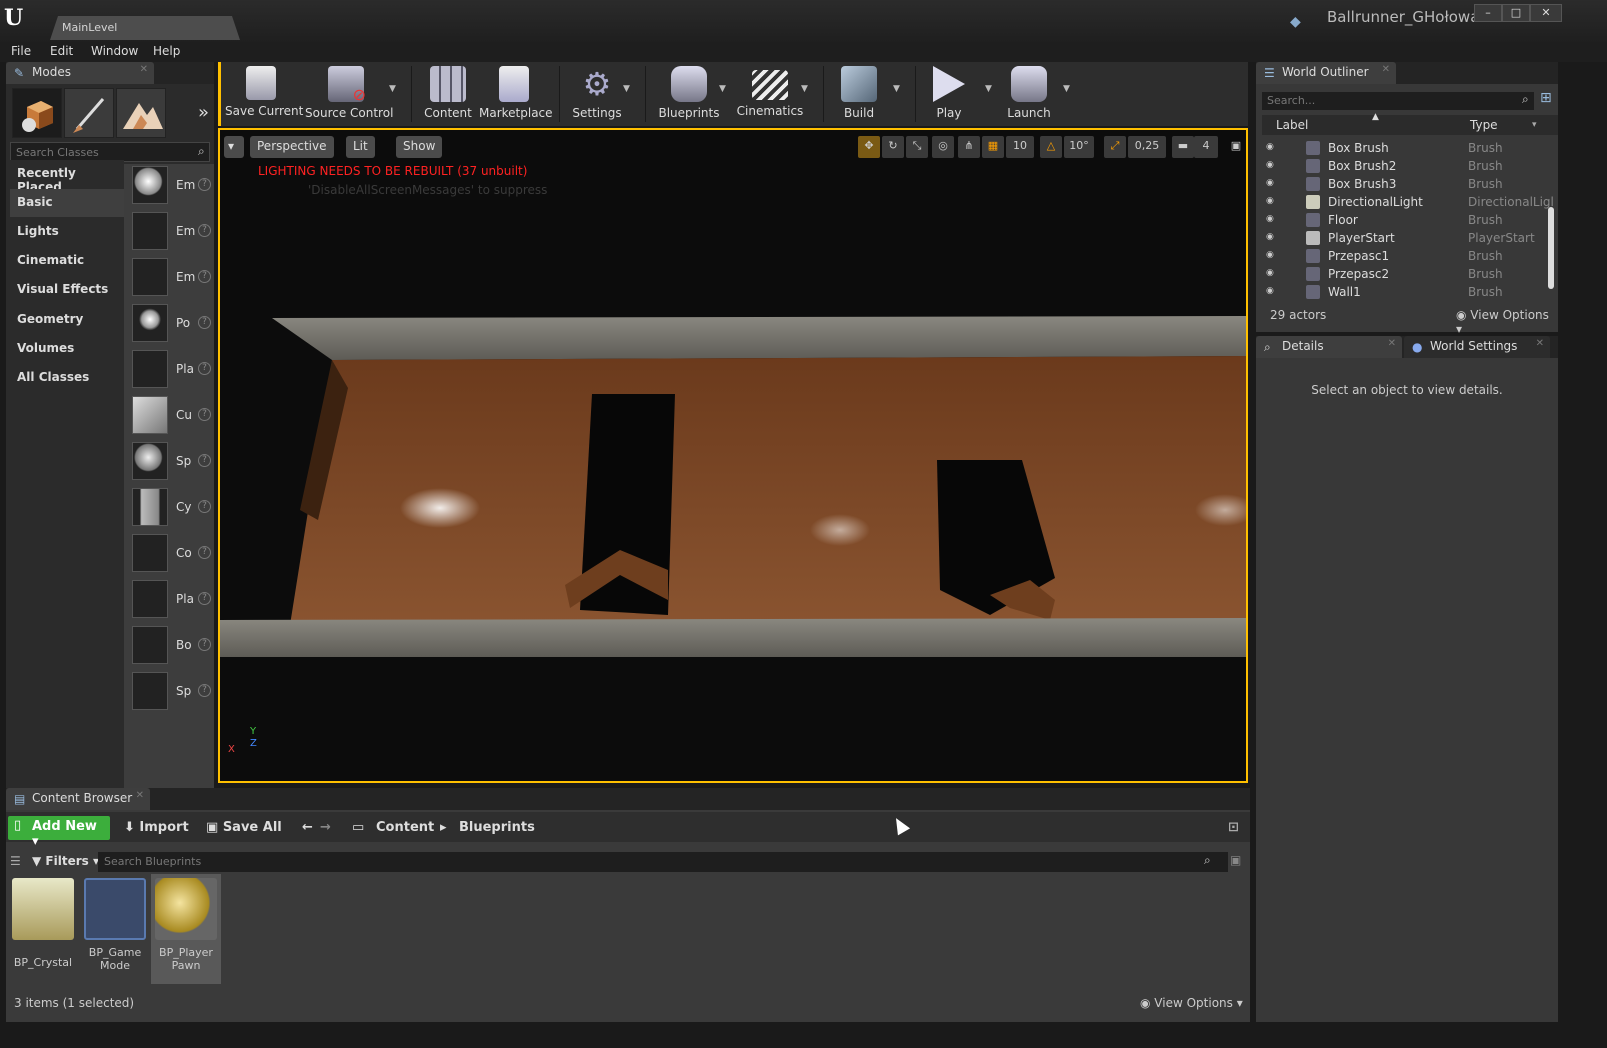 Image resolution: width=1607 pixels, height=1048 pixels. What do you see at coordinates (1233, 827) in the screenshot?
I see `lock-icon: ⊡` at bounding box center [1233, 827].